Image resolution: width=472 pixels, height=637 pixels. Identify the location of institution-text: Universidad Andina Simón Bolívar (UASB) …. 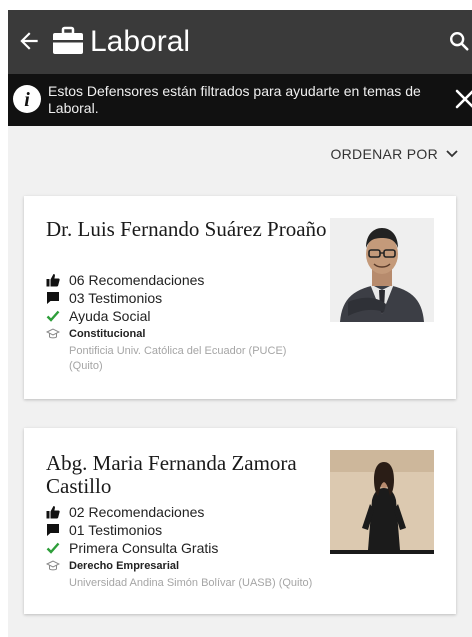
(191, 583).